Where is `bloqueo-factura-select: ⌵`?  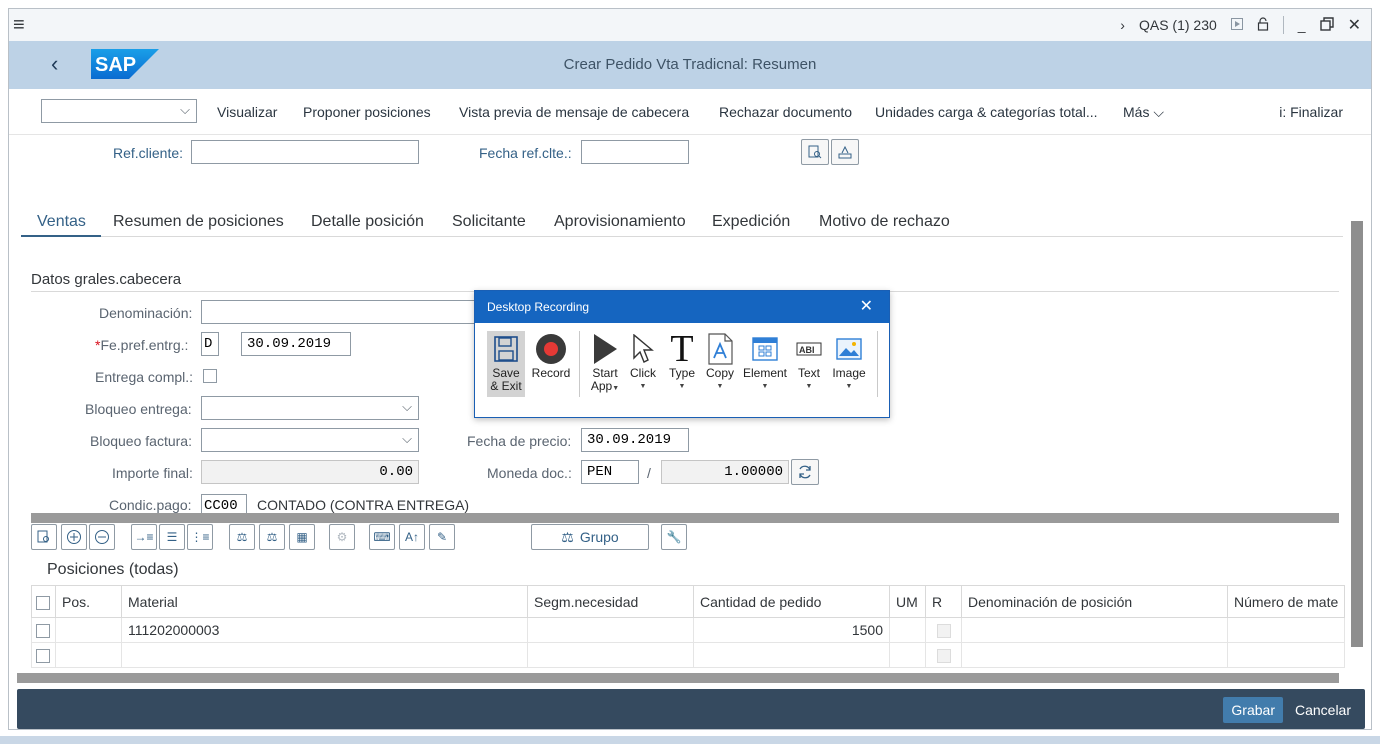
bloqueo-factura-select: ⌵ is located at coordinates (310, 440).